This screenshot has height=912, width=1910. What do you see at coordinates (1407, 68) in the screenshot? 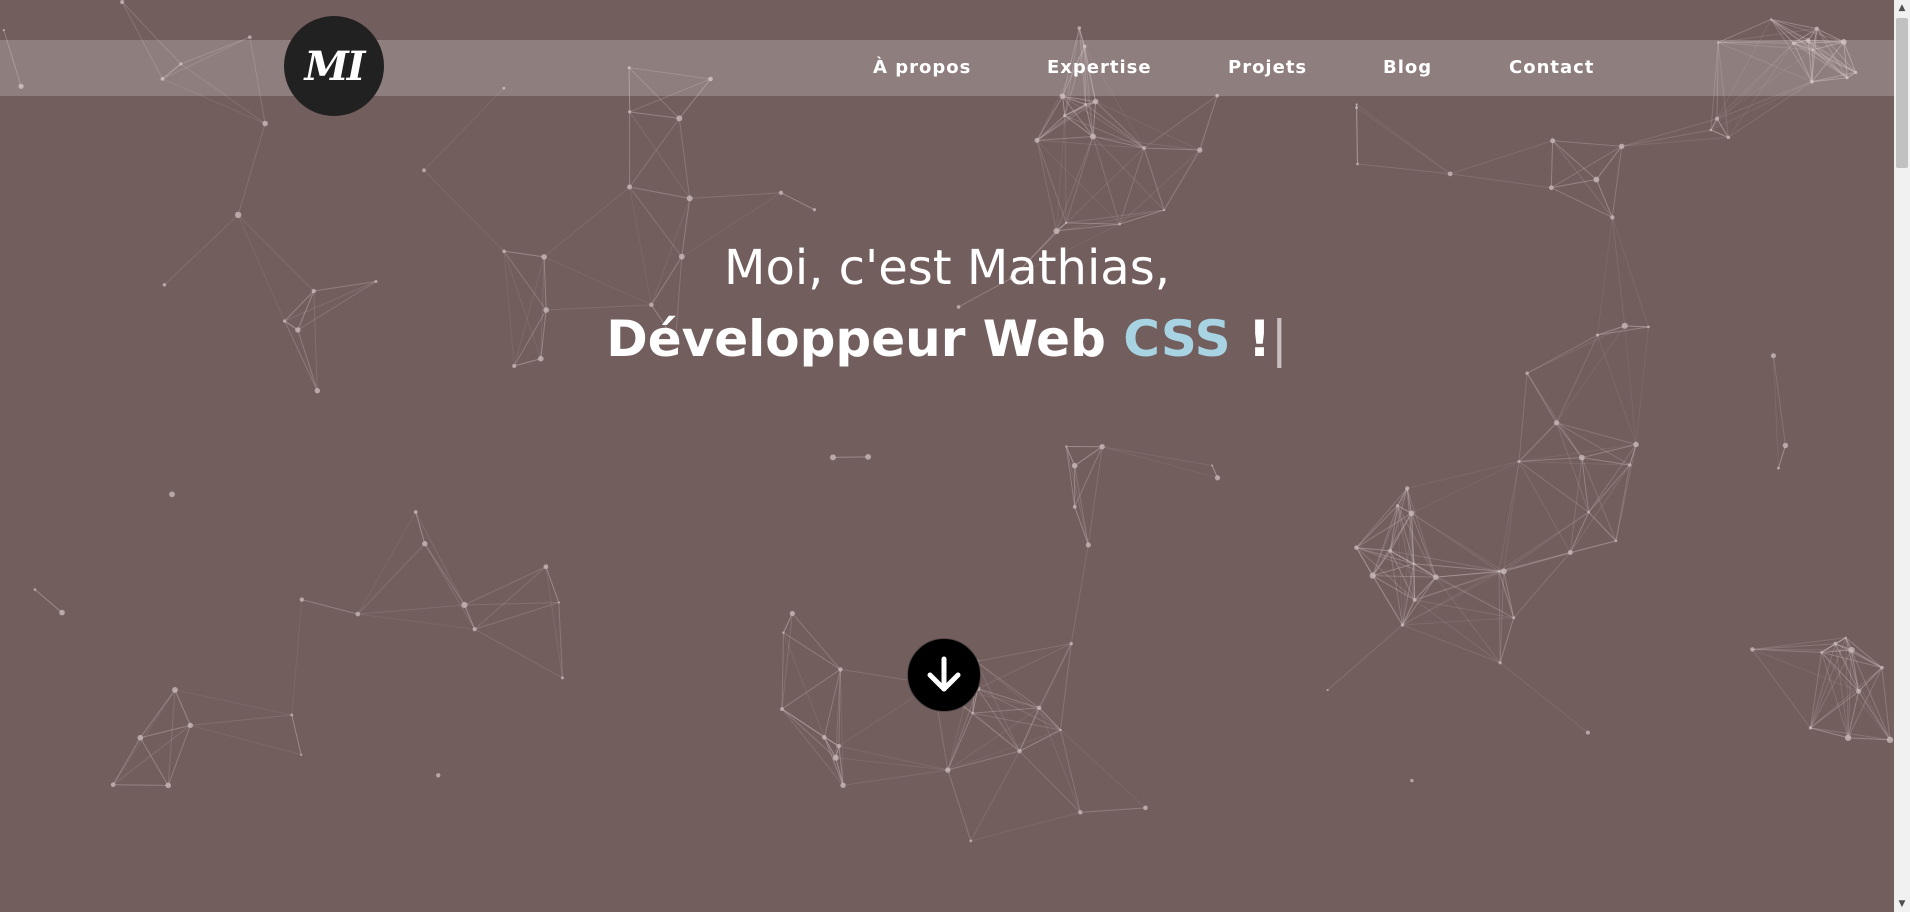
I see `nav-link-blog: Blog` at bounding box center [1407, 68].